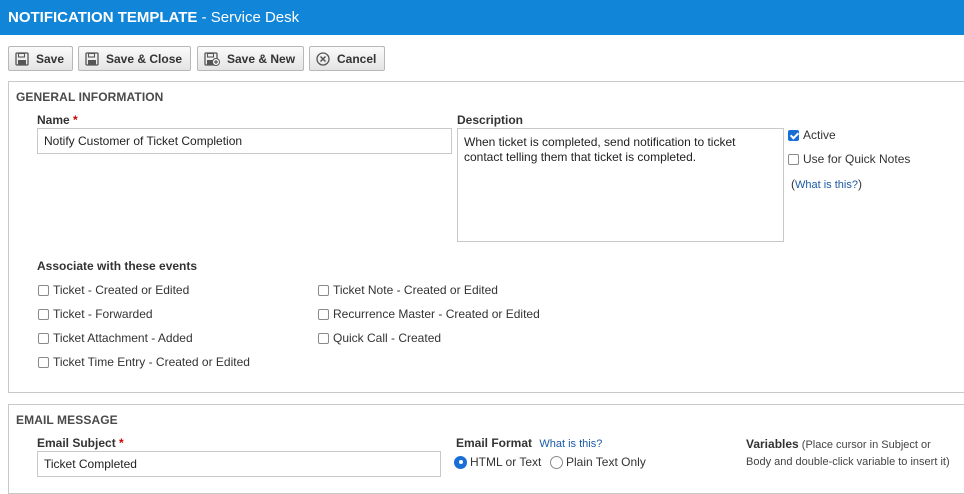 This screenshot has width=964, height=494. Describe the element at coordinates (357, 58) in the screenshot. I see `cancel-button-label: Cancel` at that location.